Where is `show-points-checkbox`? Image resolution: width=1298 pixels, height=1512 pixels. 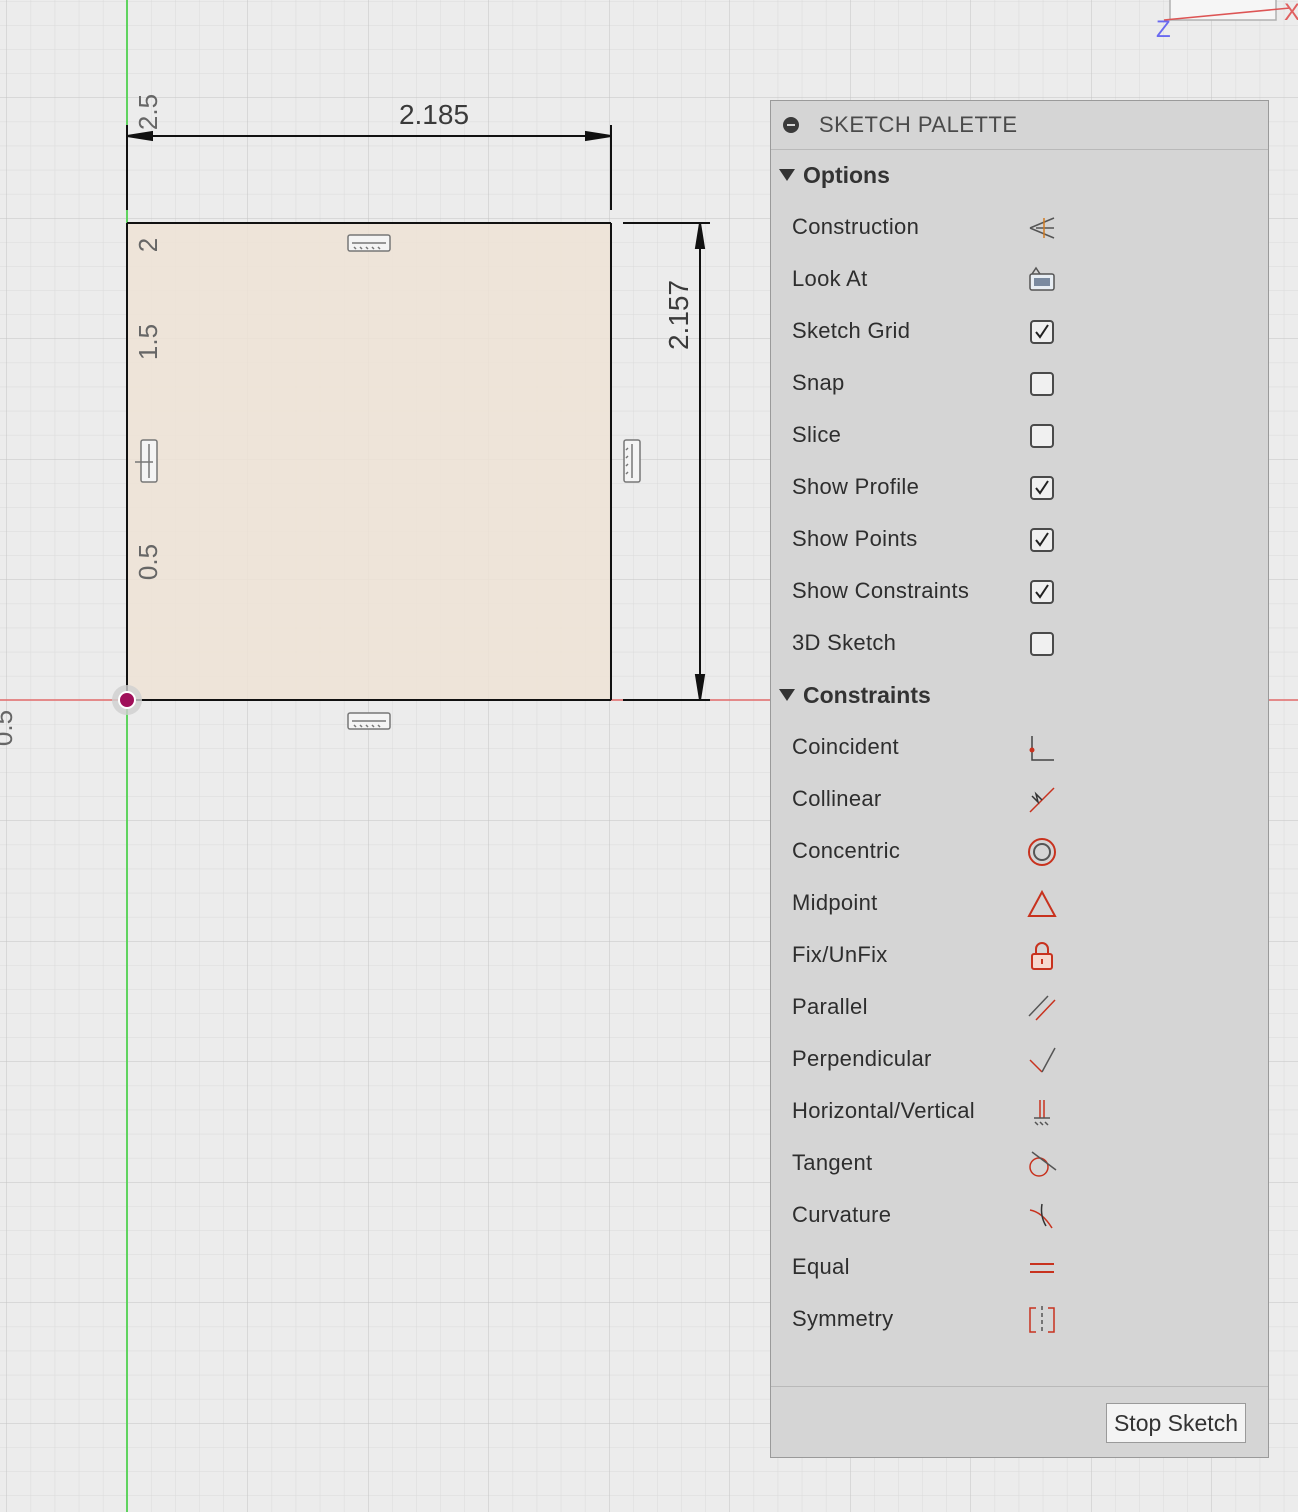 show-points-checkbox is located at coordinates (1042, 540).